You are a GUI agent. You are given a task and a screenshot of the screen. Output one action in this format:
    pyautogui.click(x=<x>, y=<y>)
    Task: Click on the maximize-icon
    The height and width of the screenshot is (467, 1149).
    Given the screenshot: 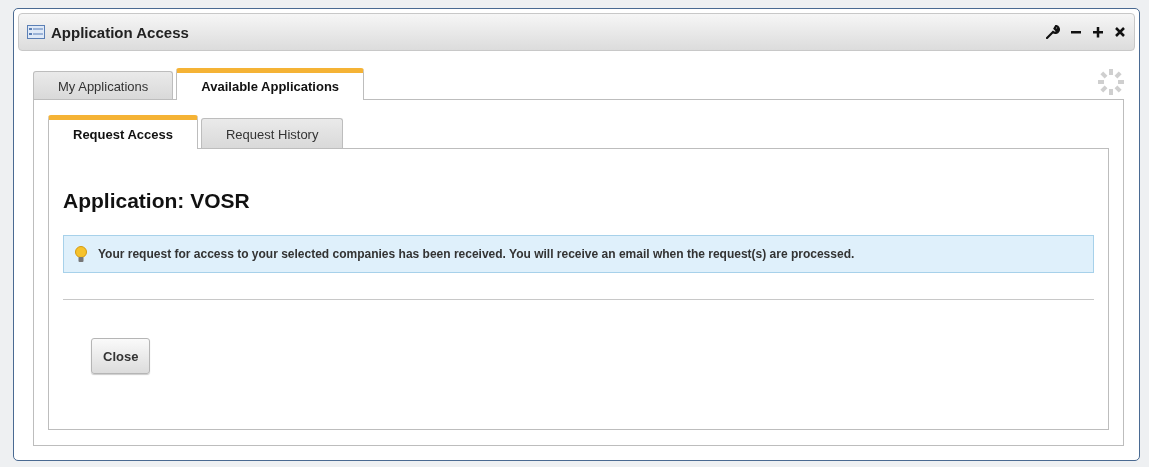 What is the action you would take?
    pyautogui.click(x=1098, y=32)
    